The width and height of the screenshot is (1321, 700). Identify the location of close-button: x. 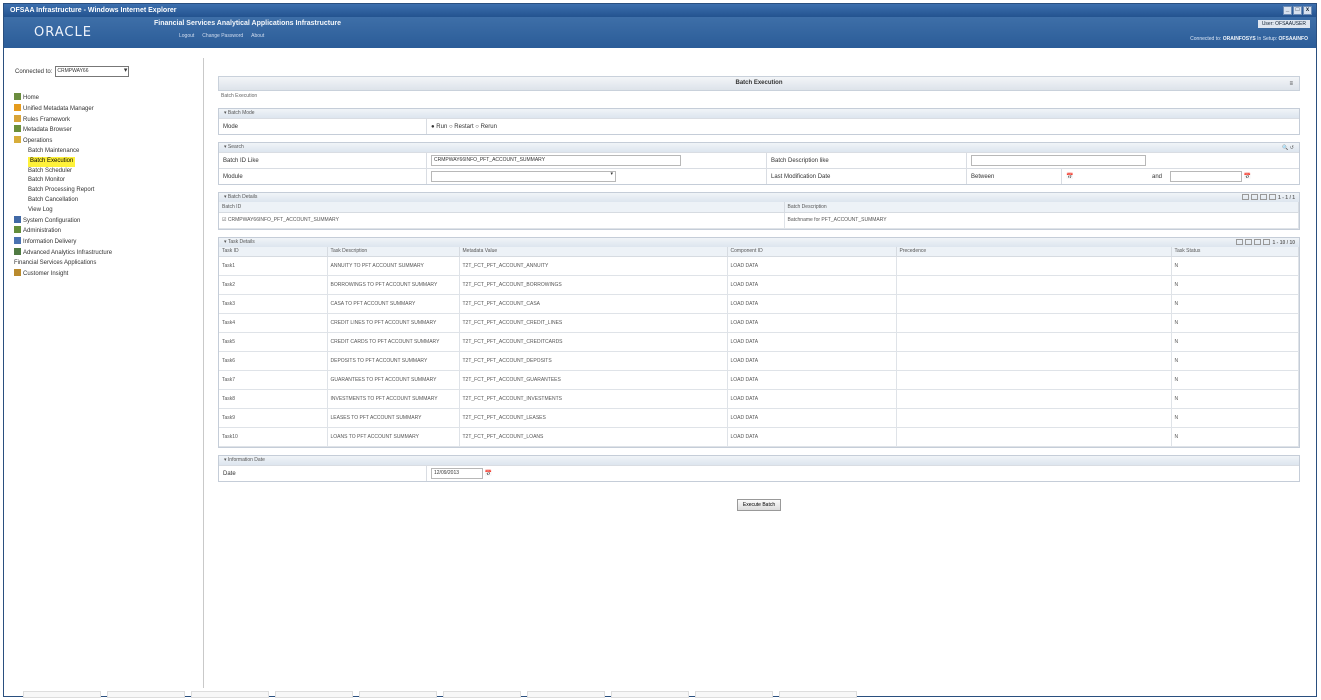
(1307, 10).